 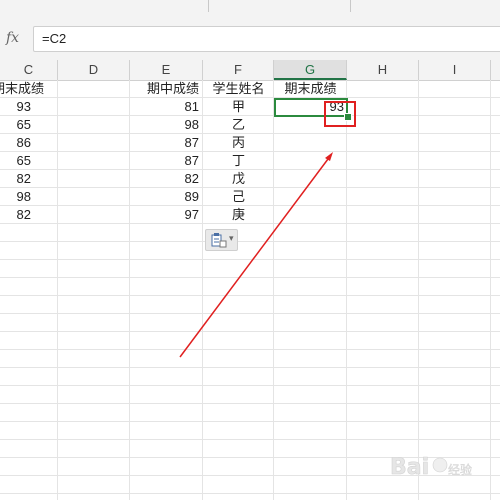 I want to click on fill-handle, so click(x=348, y=117).